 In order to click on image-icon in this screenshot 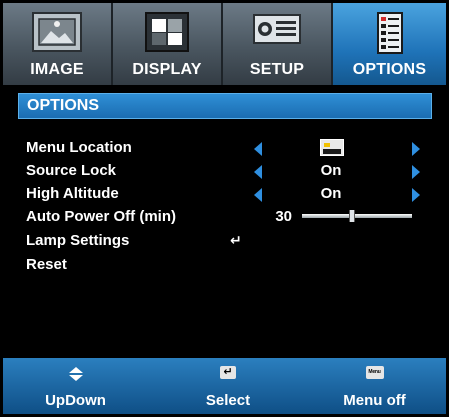, I will do `click(57, 34)`.